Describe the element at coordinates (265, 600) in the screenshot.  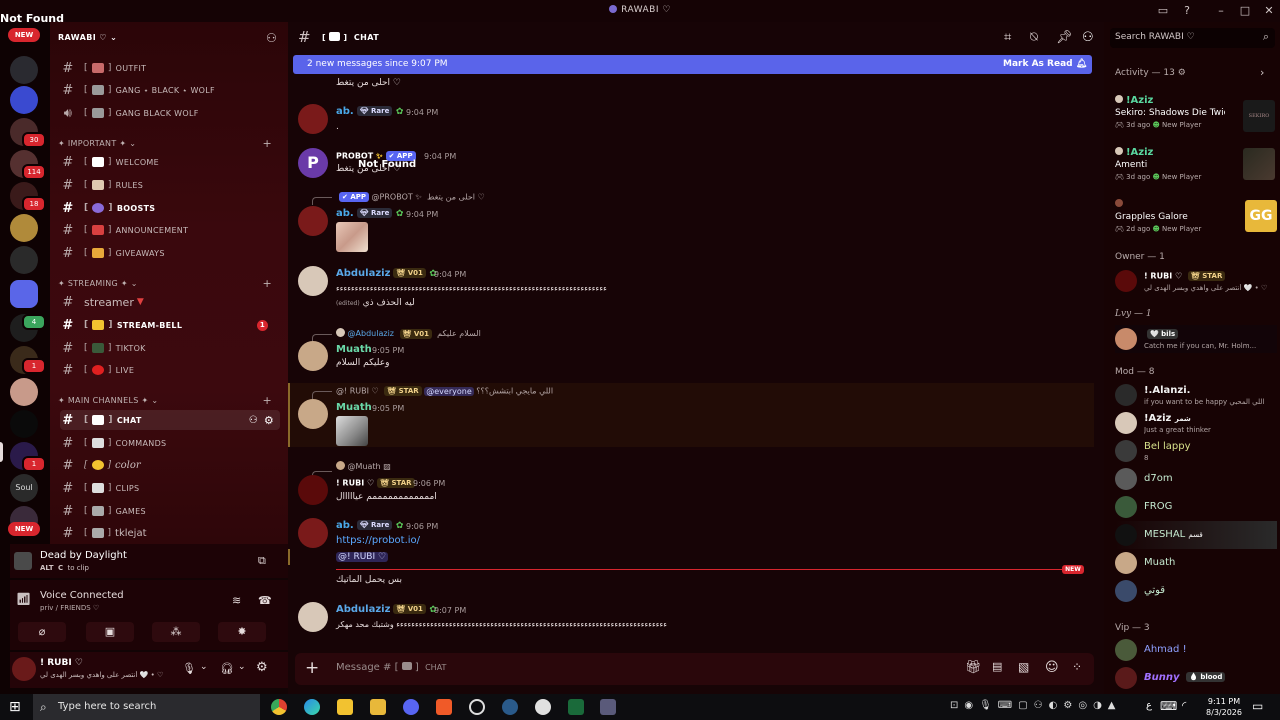
I see `disconnect-icon: ☎` at that location.